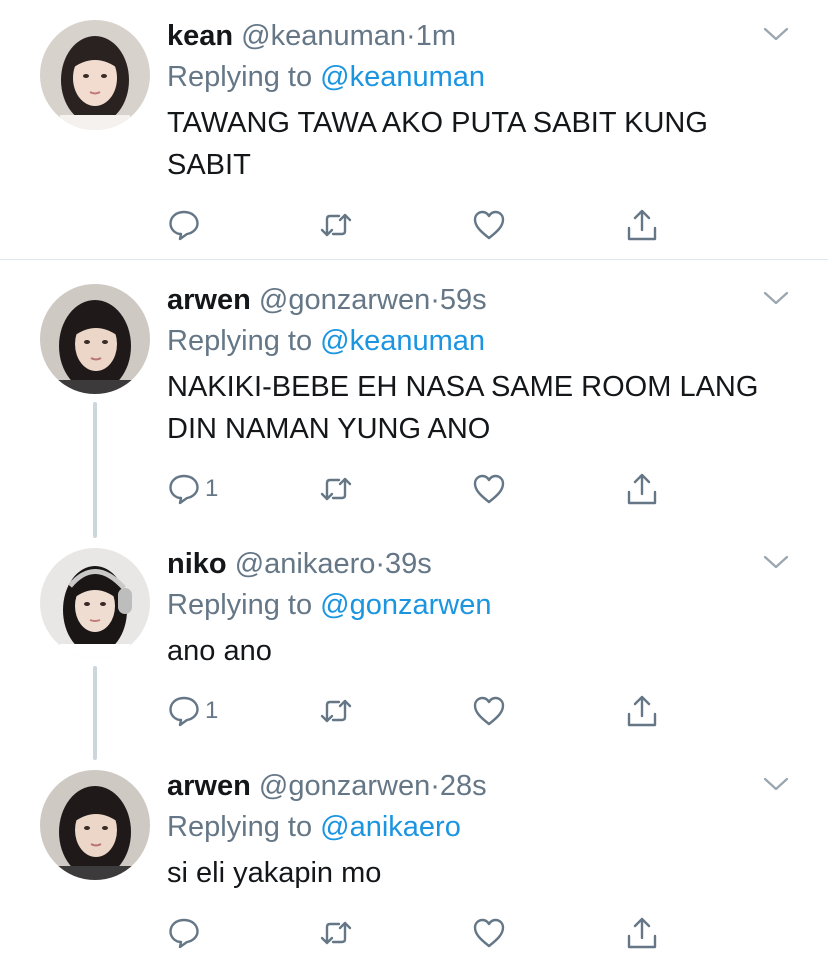 This screenshot has width=828, height=958. I want to click on timestamp: 39s, so click(408, 564).